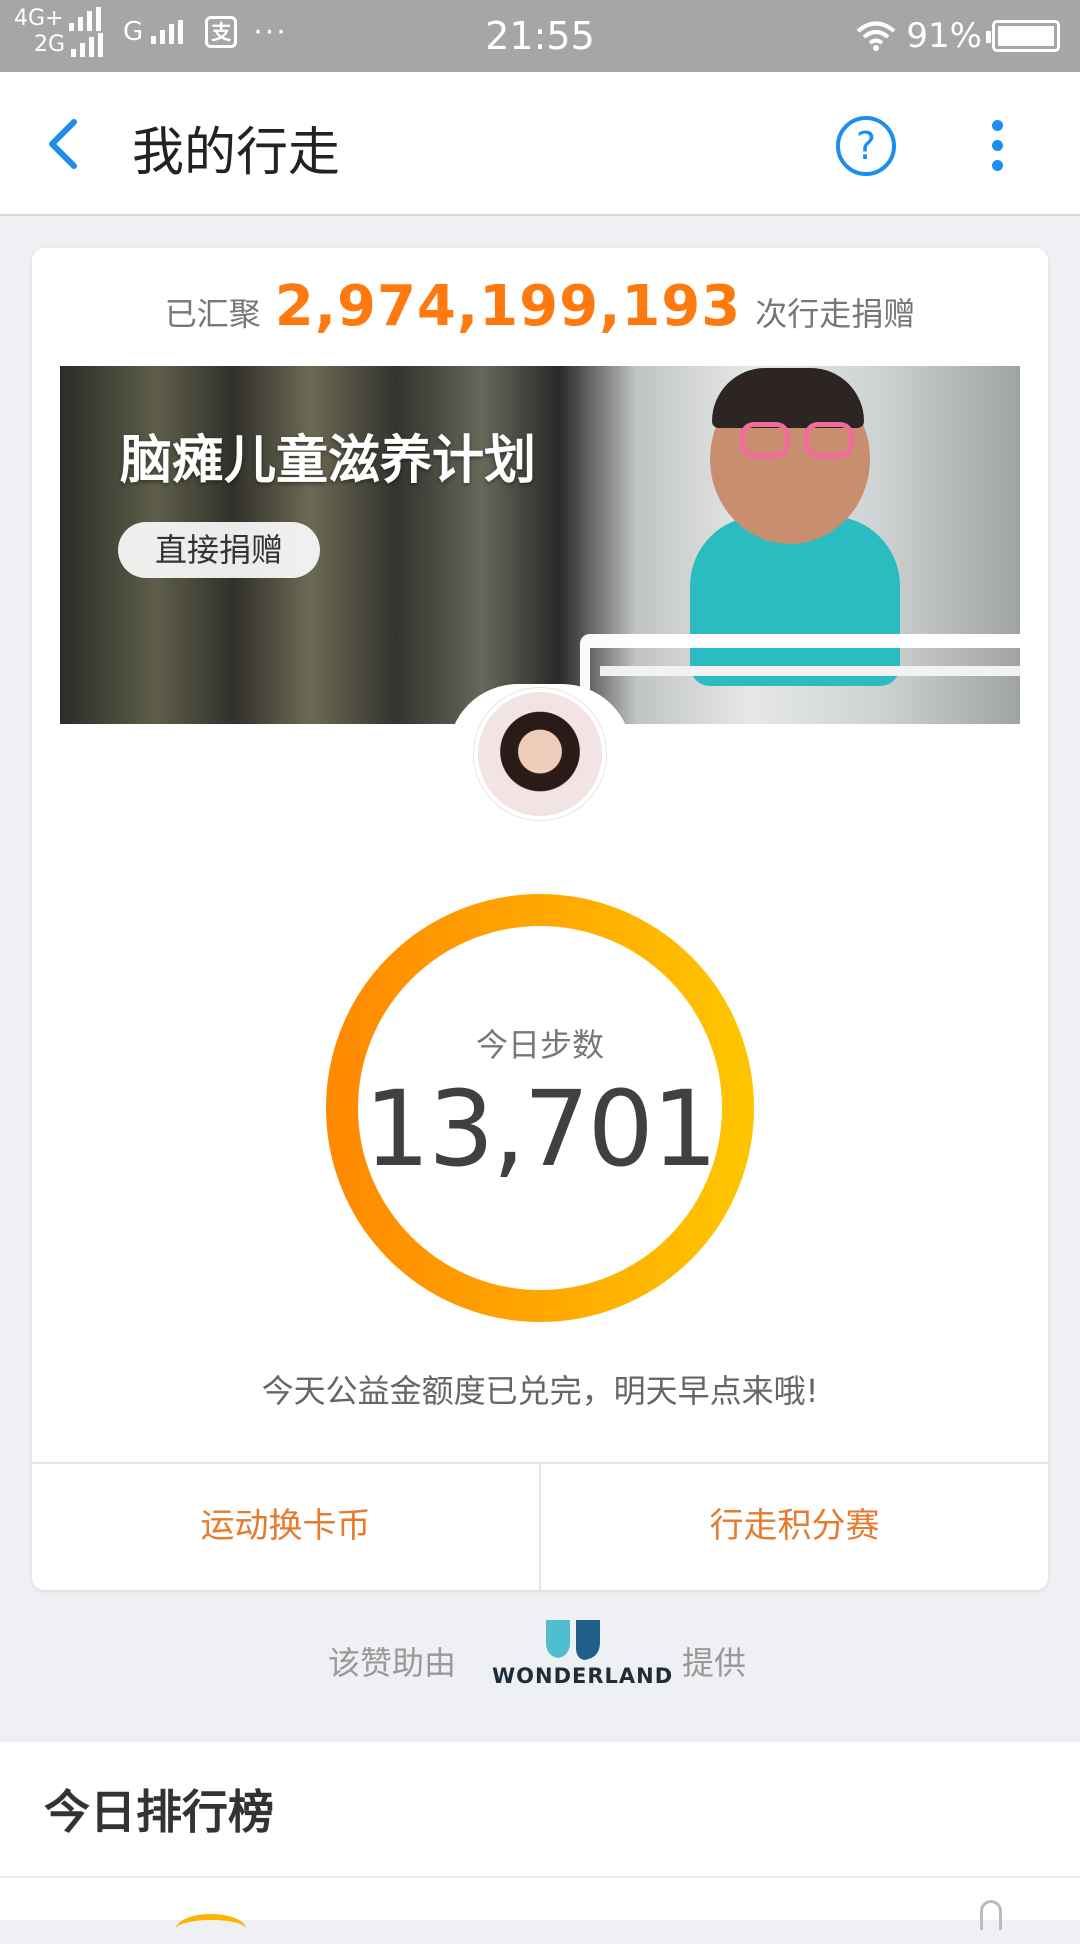 The image size is (1080, 1944). I want to click on wifi-icon, so click(876, 36).